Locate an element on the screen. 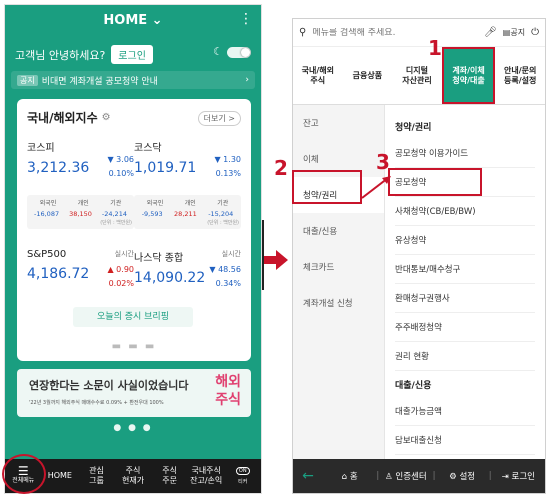  index-change-value: ▼ 48.56 is located at coordinates (225, 269).